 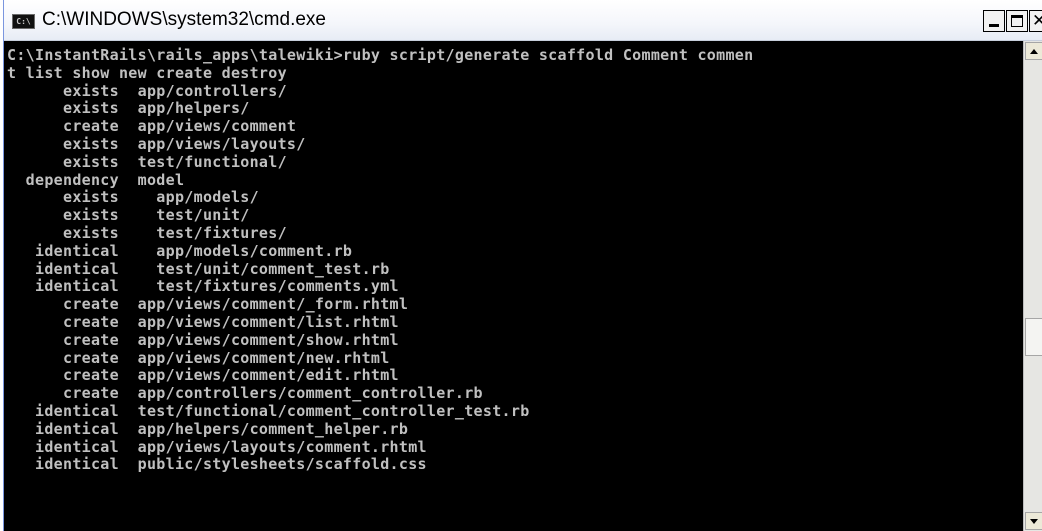 What do you see at coordinates (184, 19) in the screenshot?
I see `window-title: C:\WINDOWS\system32\cmd.exe` at bounding box center [184, 19].